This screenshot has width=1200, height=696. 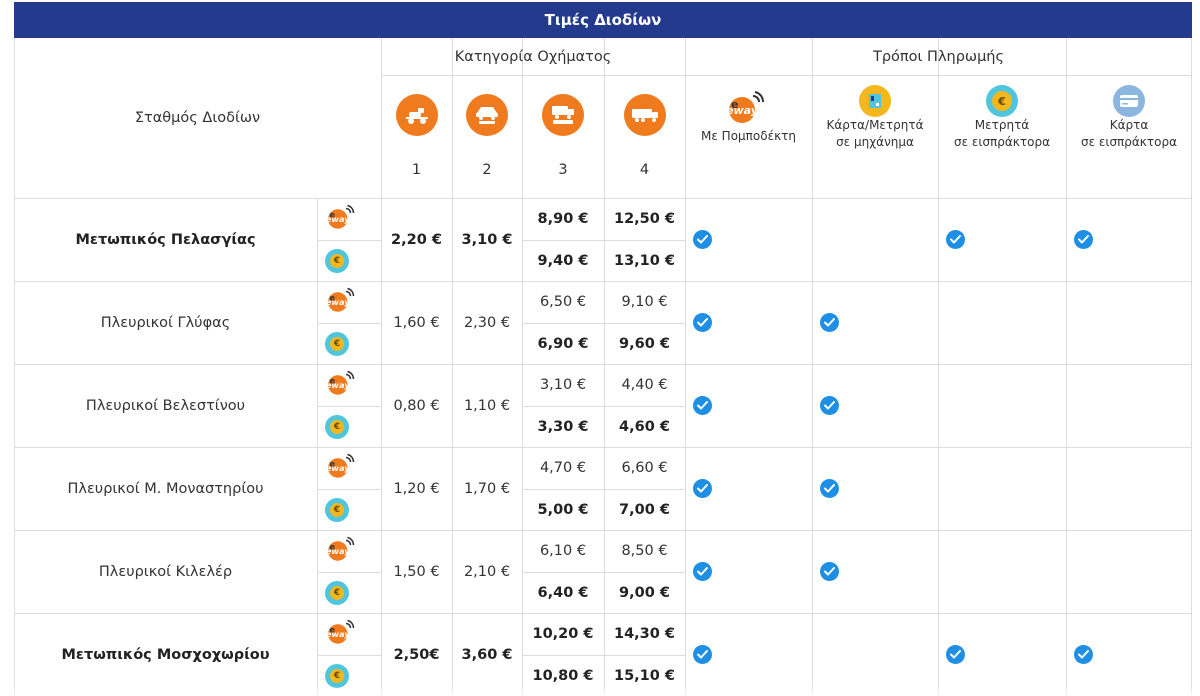 What do you see at coordinates (563, 426) in the screenshot?
I see `price-cat3-cash: 3,30 €` at bounding box center [563, 426].